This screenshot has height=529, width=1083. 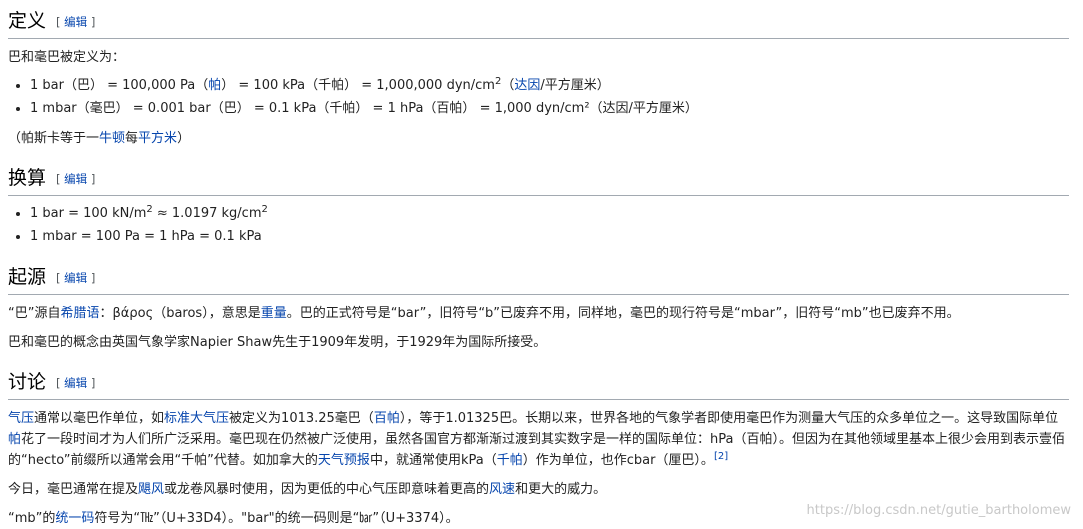 I want to click on link-greek: 希腊语, so click(x=79, y=313).